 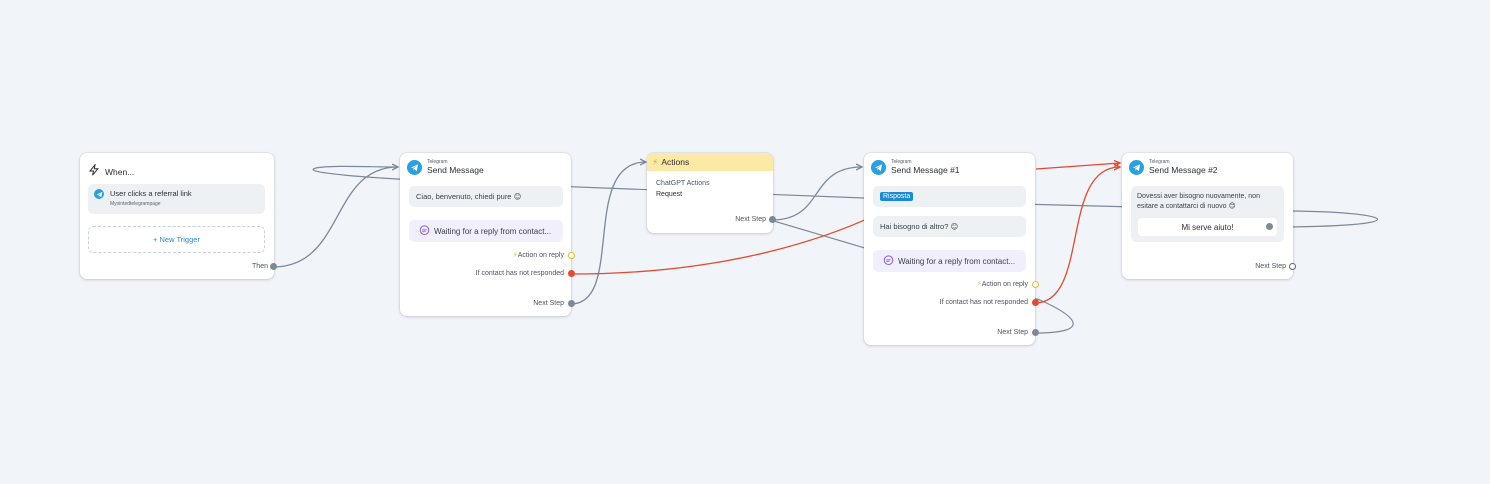 What do you see at coordinates (608, 233) in the screenshot?
I see `edge-next-step-to-actions` at bounding box center [608, 233].